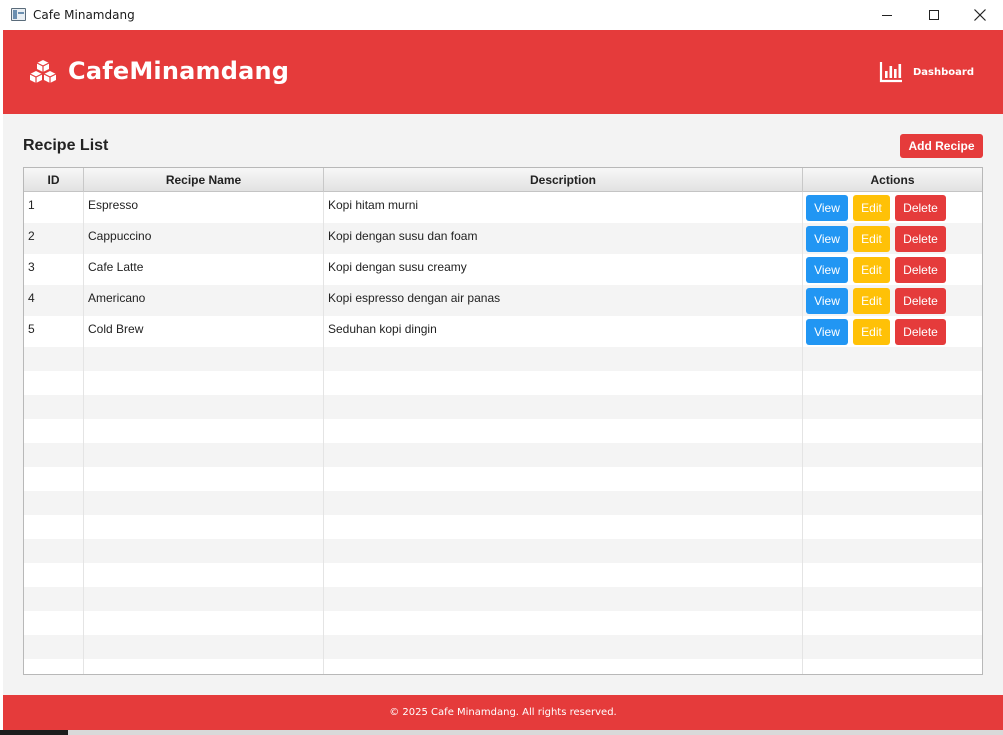 This screenshot has height=735, width=1003. Describe the element at coordinates (54, 300) in the screenshot. I see `cell-id: 4` at that location.